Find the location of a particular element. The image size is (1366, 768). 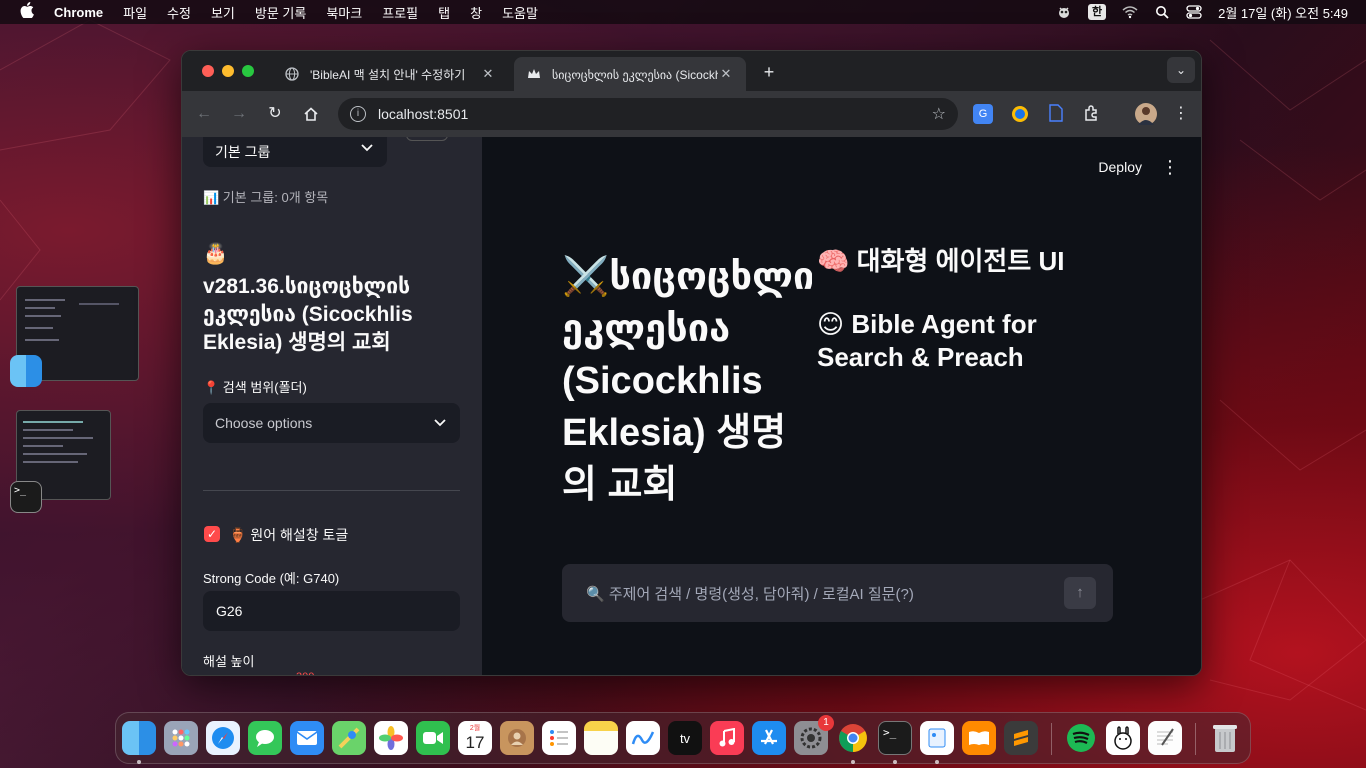

strong-code-input: G26 is located at coordinates (331, 611).